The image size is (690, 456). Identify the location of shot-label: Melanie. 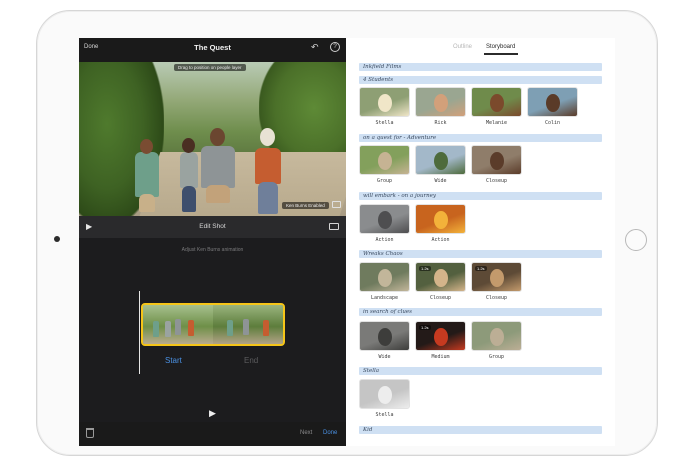
(496, 123).